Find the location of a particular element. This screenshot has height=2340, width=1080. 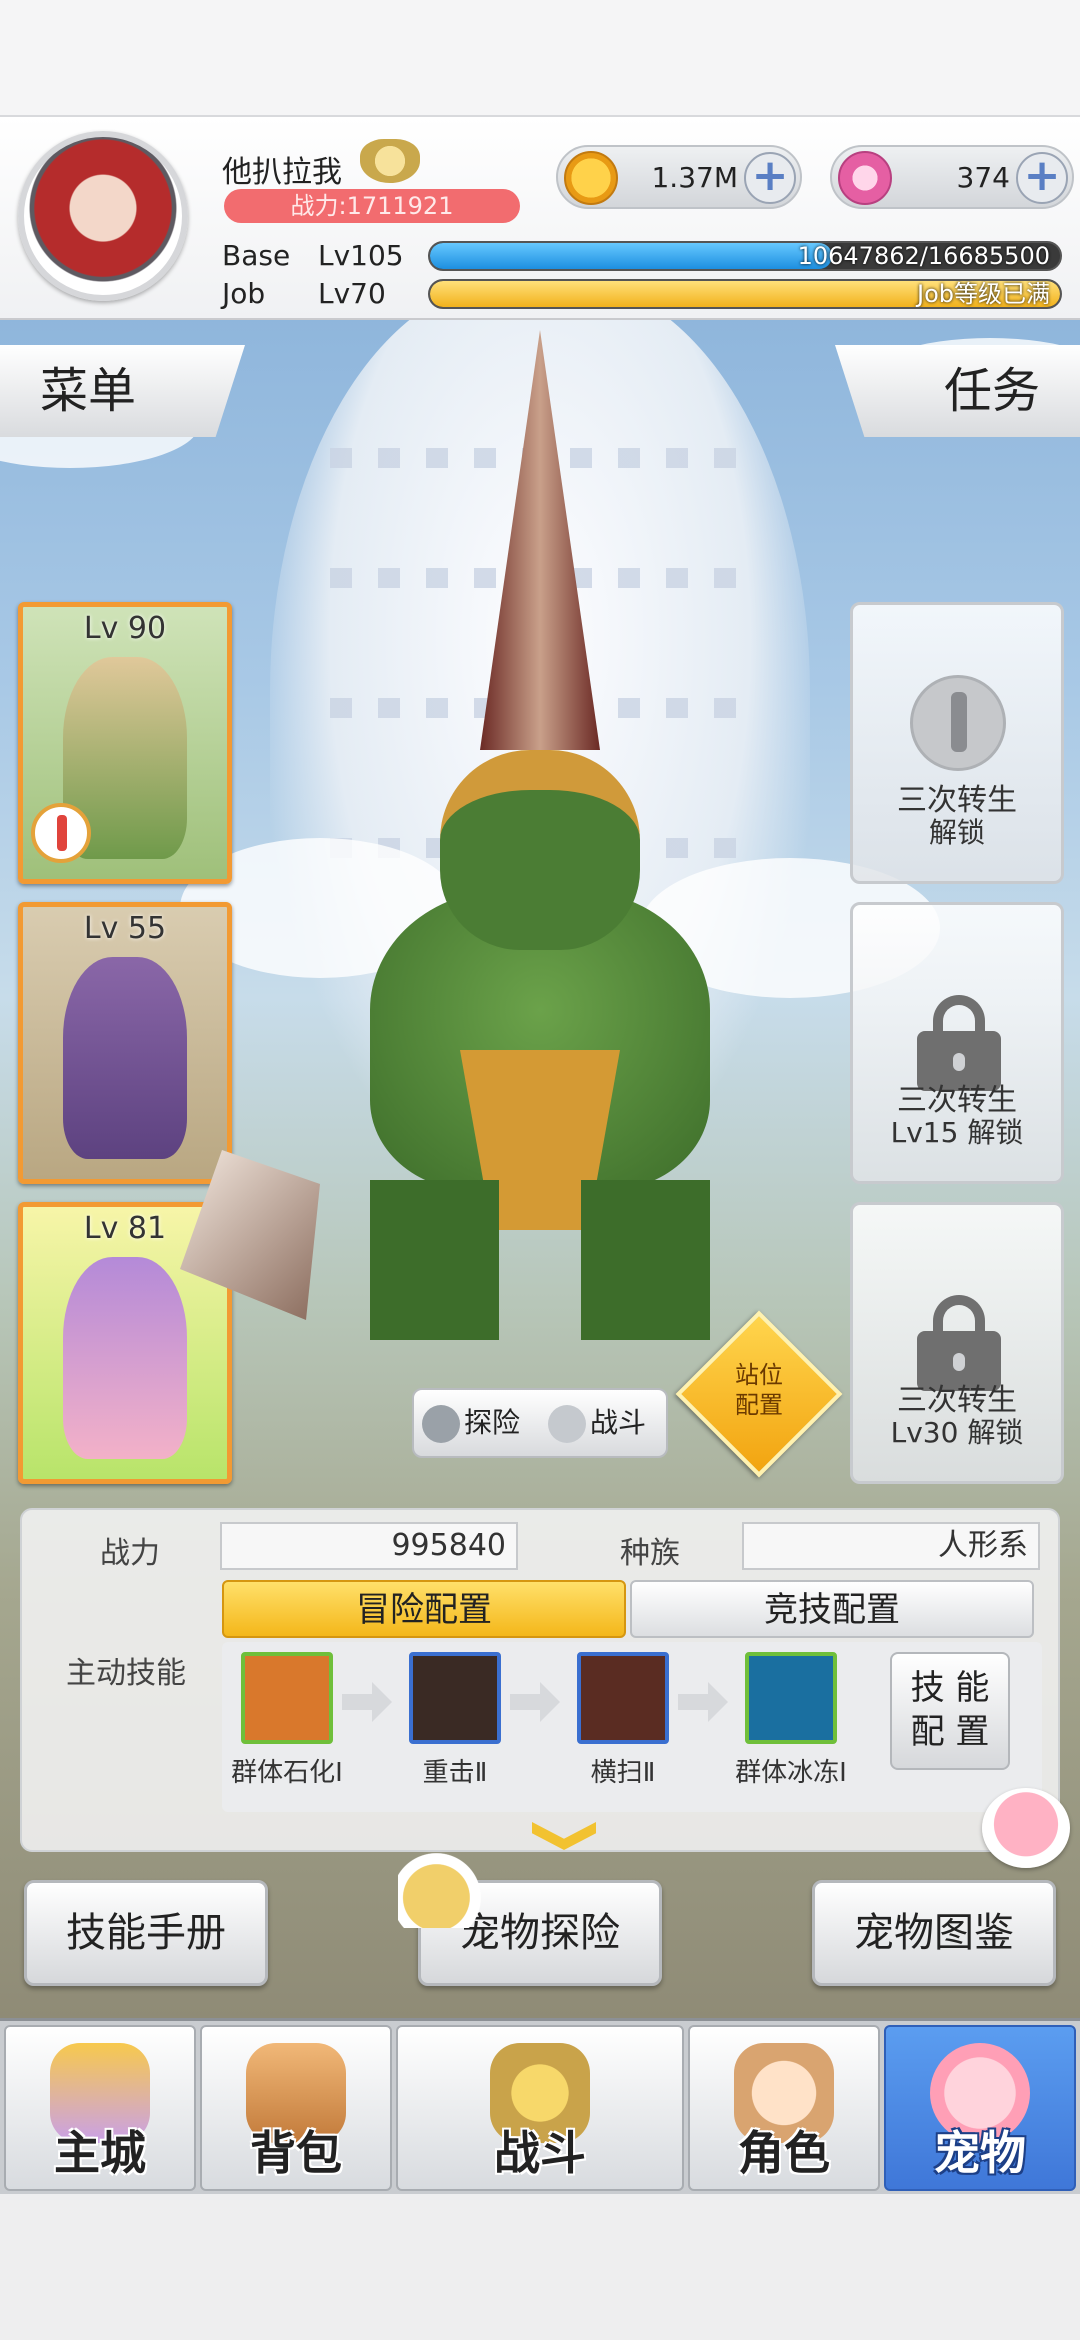

gem-display: 374 + is located at coordinates (952, 177).